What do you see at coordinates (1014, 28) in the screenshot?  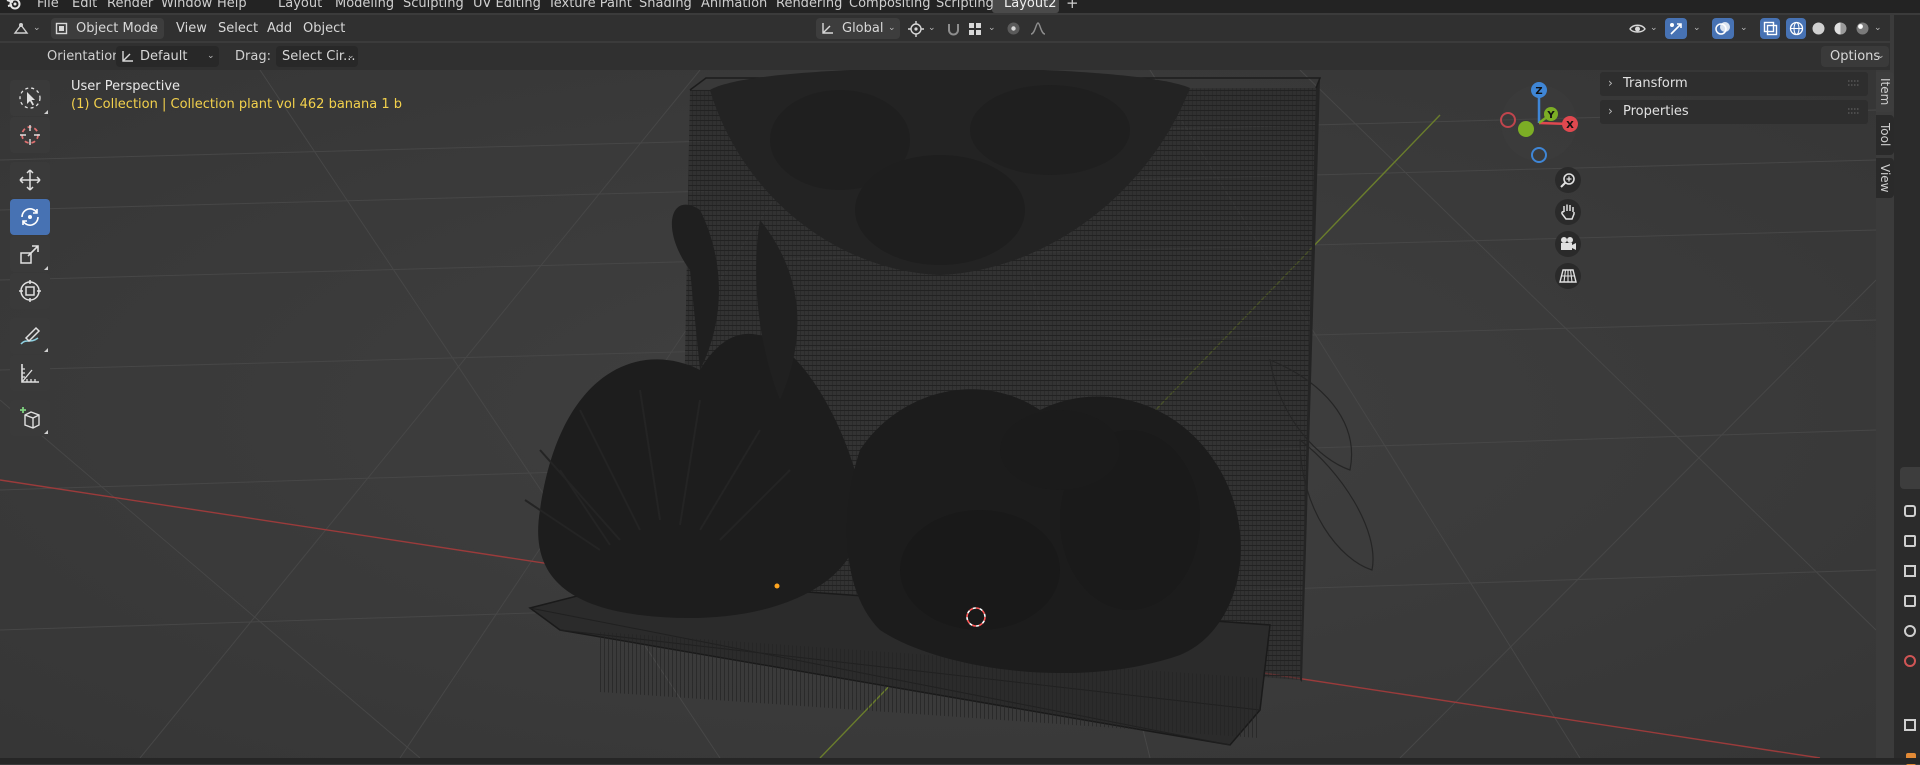 I see `proportional-edit-toggle` at bounding box center [1014, 28].